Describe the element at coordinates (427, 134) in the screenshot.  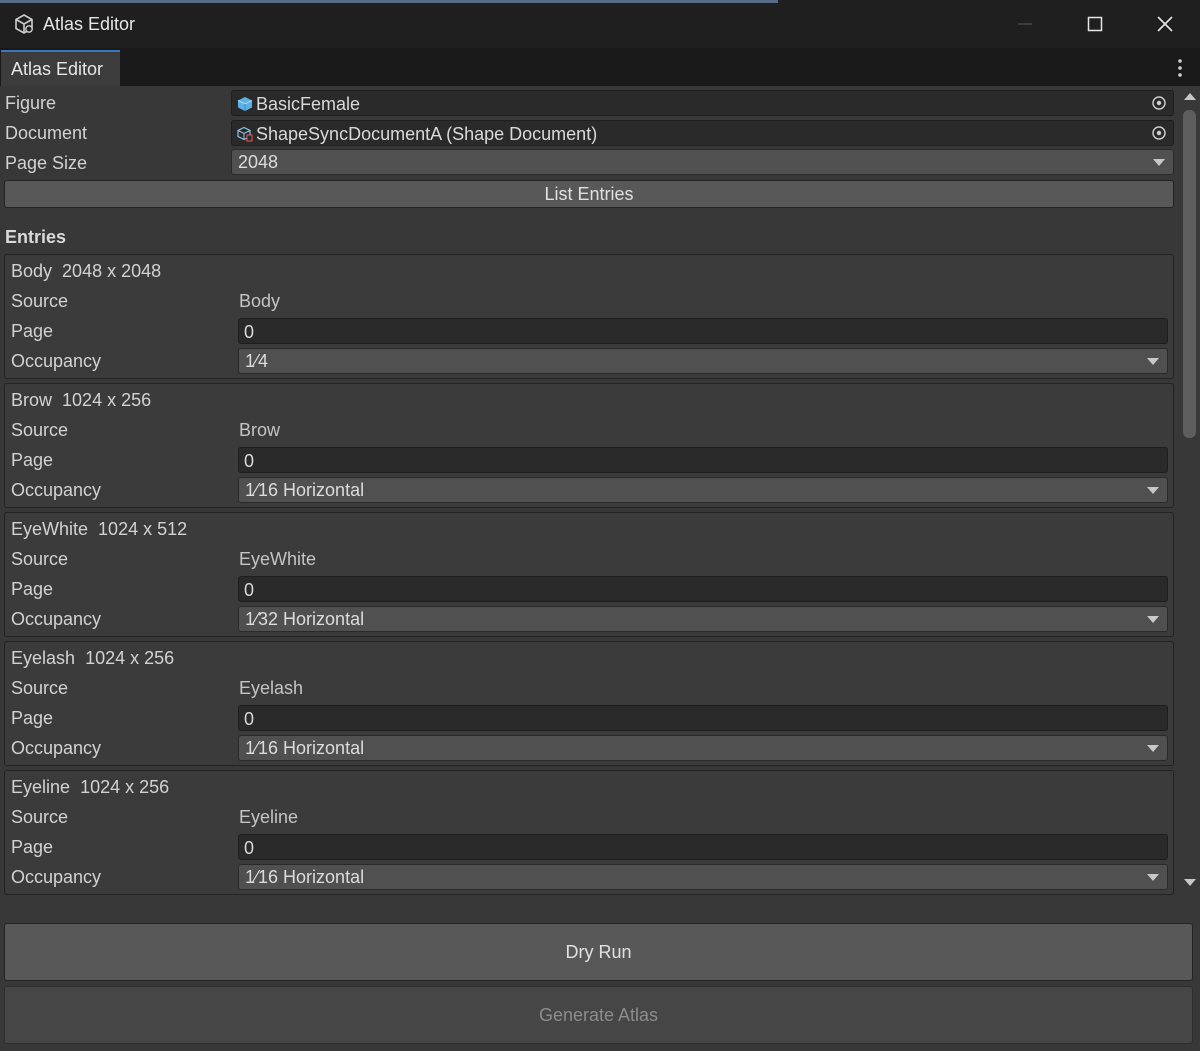
I see `document-value: ShapeSyncDocumentA (Shape Document)` at that location.